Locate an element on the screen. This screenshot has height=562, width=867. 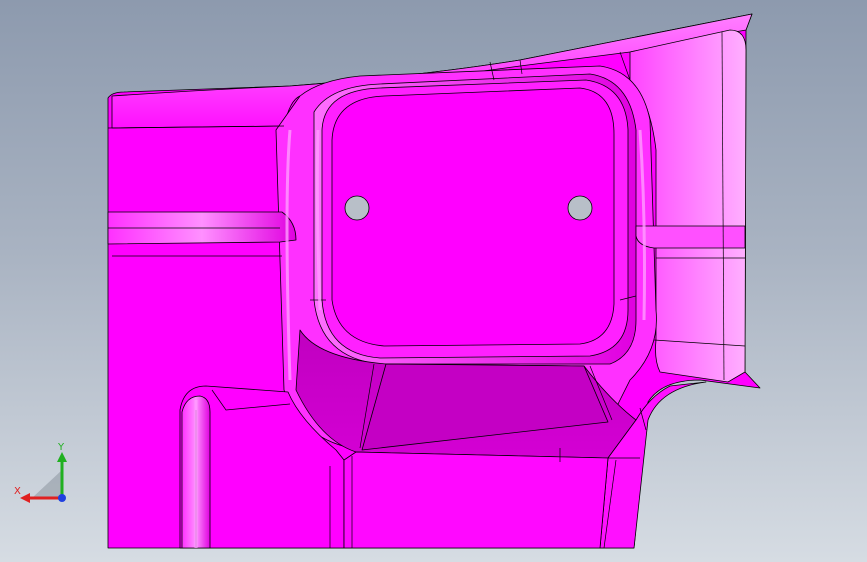
x-axis-label: X is located at coordinates (17, 491).